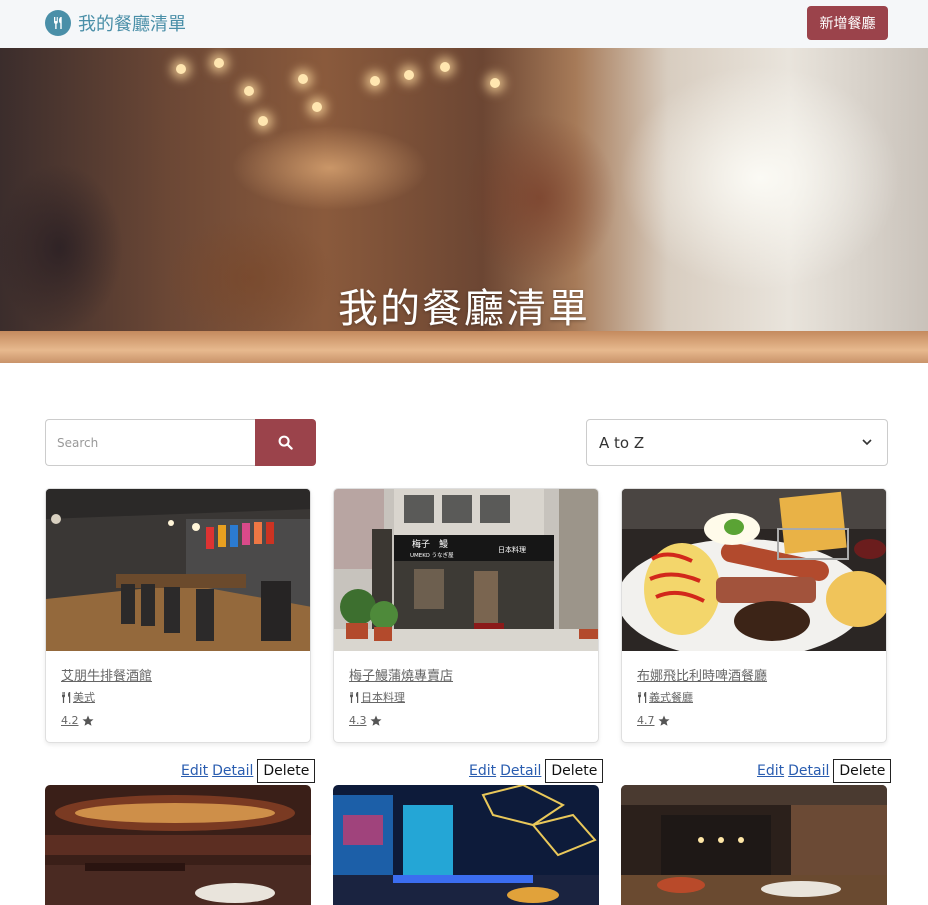  Describe the element at coordinates (84, 697) in the screenshot. I see `restaurant-category: 美式` at that location.